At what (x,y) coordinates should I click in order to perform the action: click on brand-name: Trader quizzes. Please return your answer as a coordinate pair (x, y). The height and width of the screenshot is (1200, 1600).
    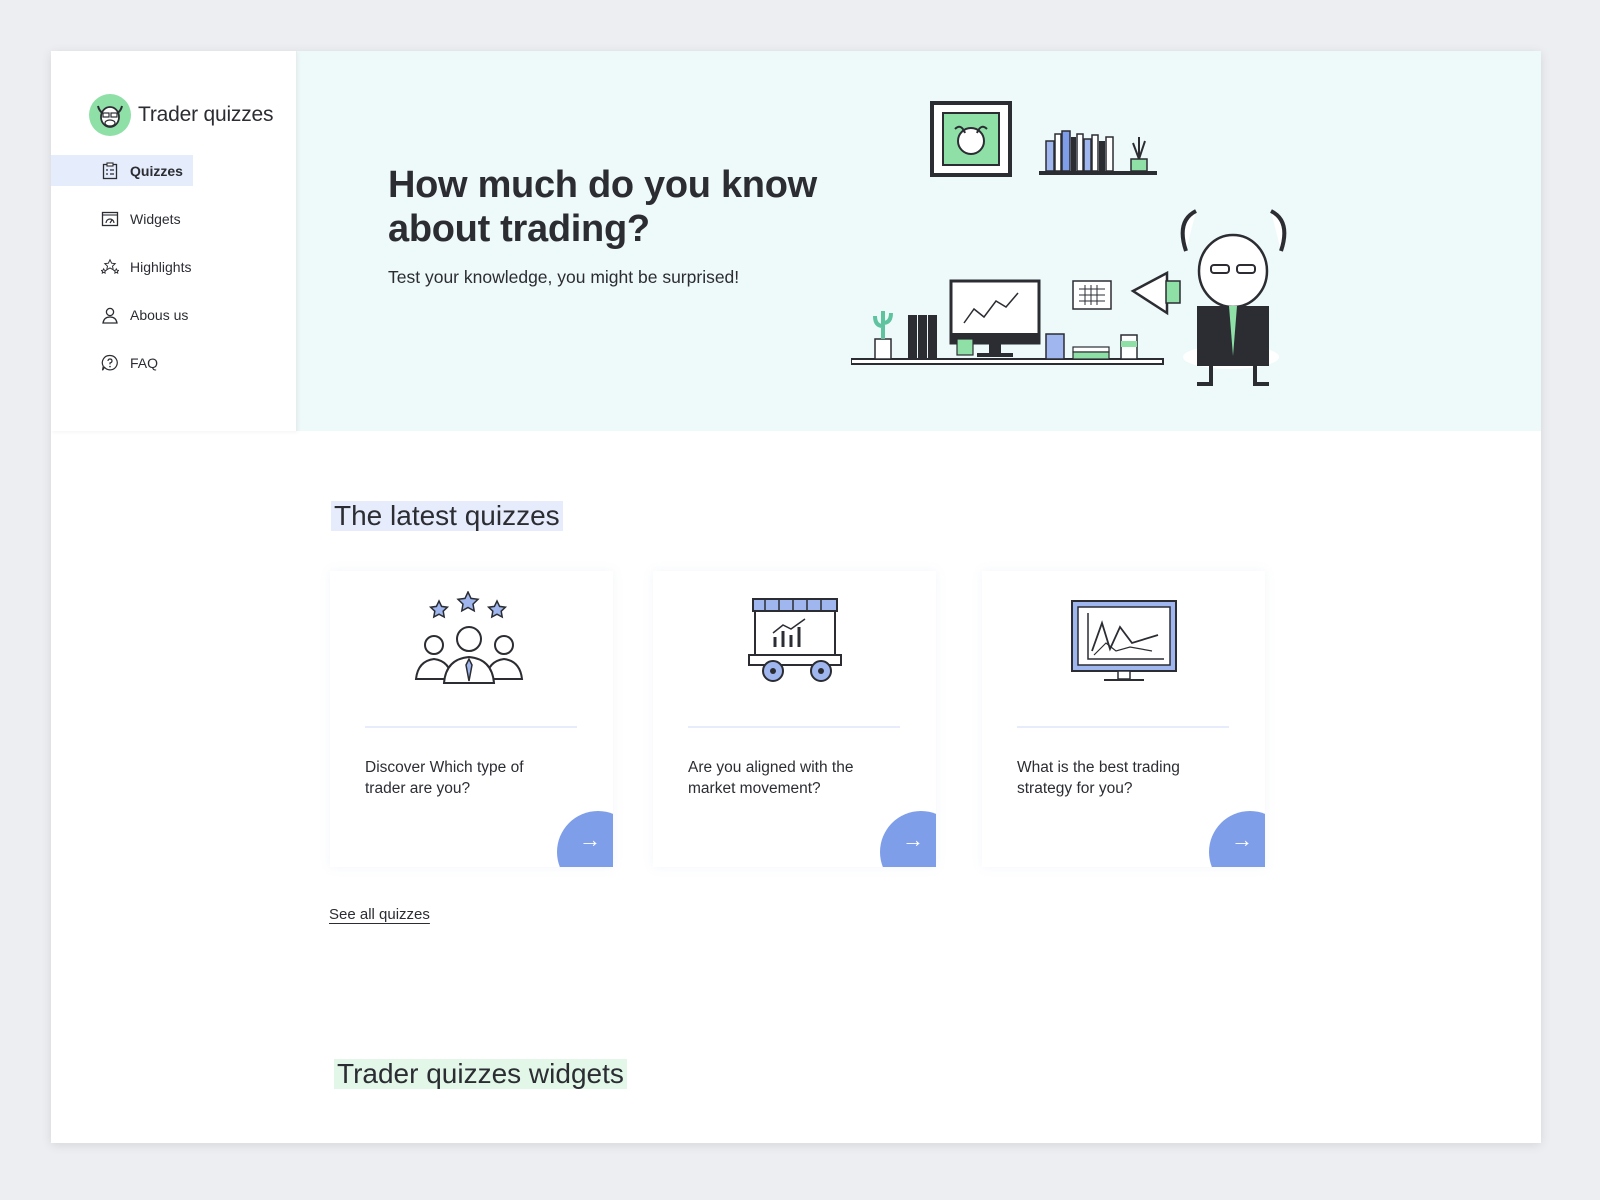
    Looking at the image, I should click on (206, 114).